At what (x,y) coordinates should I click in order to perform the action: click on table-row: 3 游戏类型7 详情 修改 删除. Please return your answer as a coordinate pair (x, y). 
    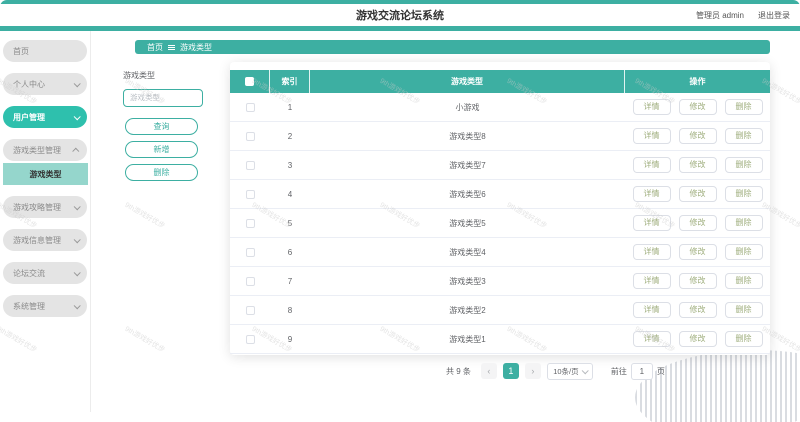
    Looking at the image, I should click on (500, 165).